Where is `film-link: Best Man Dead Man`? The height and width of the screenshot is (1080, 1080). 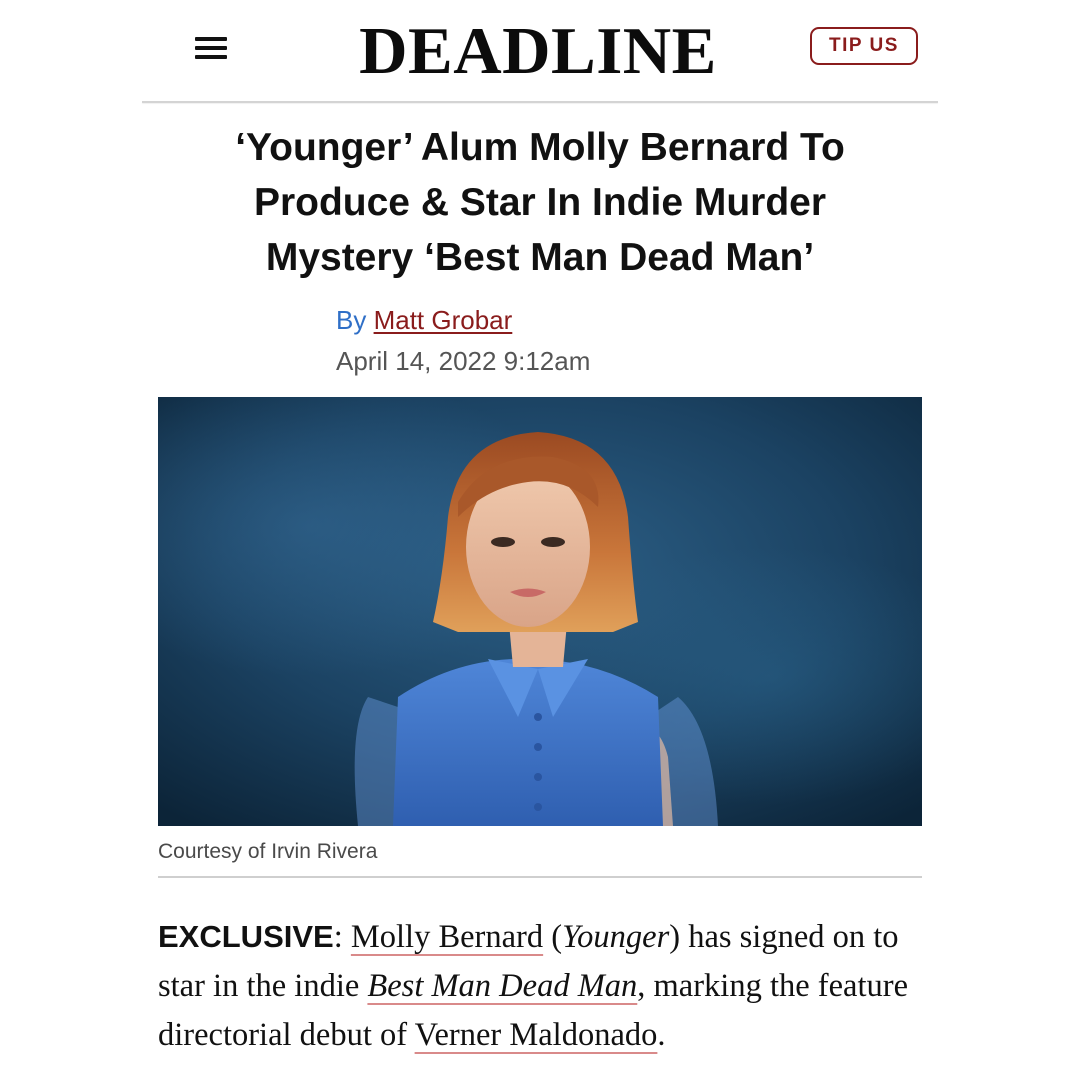
film-link: Best Man Dead Man is located at coordinates (502, 986).